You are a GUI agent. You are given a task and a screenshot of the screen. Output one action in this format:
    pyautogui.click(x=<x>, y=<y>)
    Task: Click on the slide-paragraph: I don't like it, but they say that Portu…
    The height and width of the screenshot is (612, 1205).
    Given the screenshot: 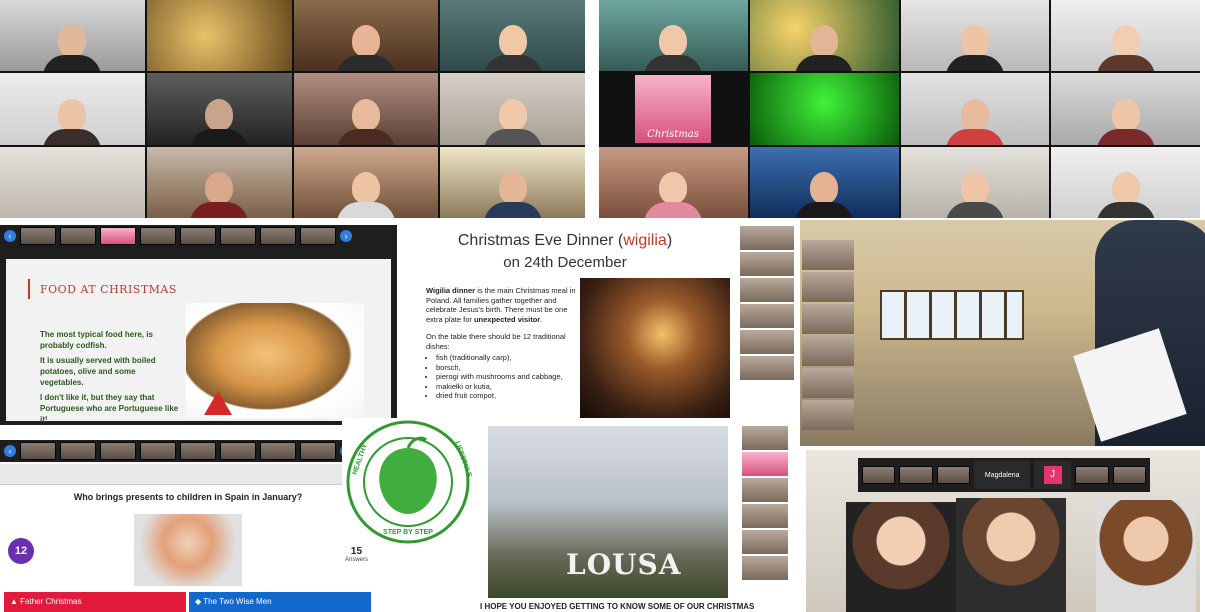 What is the action you would take?
    pyautogui.click(x=109, y=408)
    